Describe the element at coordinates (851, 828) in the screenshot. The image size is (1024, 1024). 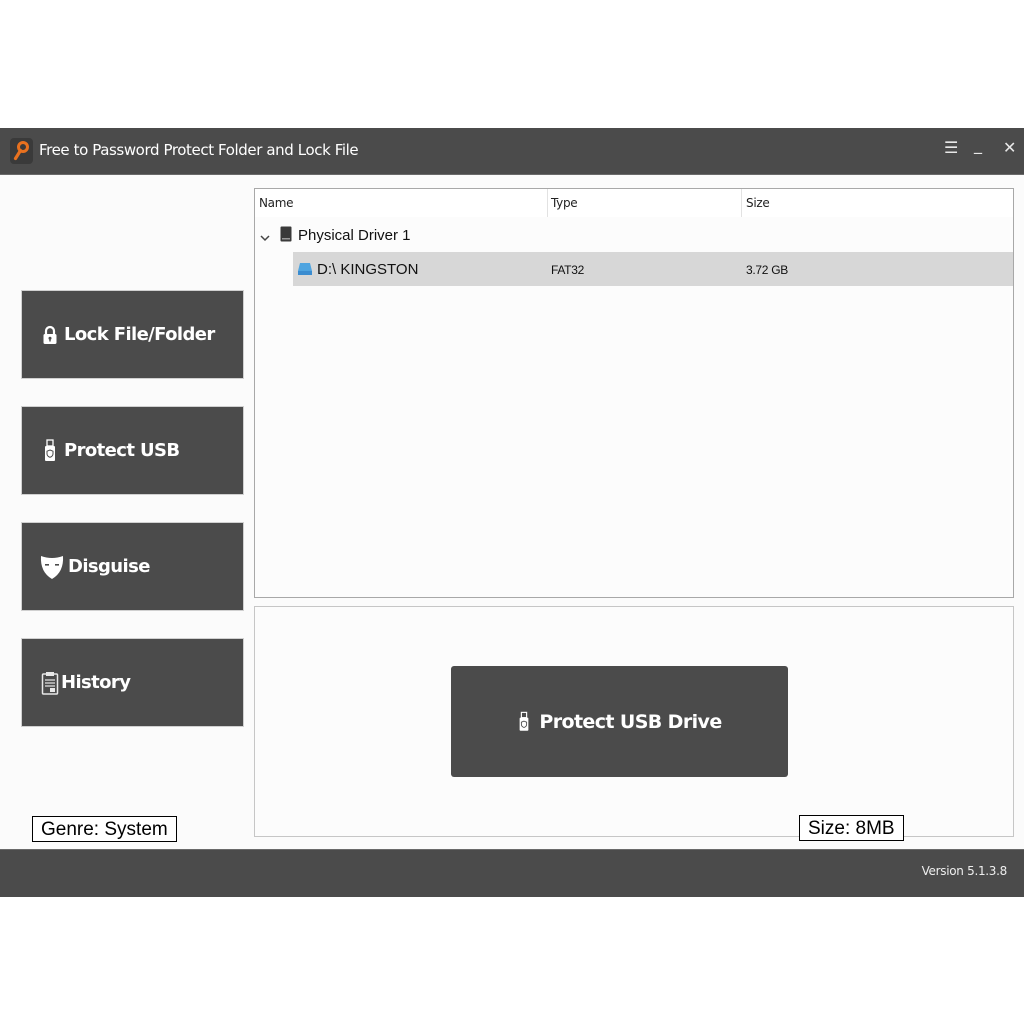
I see `size-label: Size: 8MB` at that location.